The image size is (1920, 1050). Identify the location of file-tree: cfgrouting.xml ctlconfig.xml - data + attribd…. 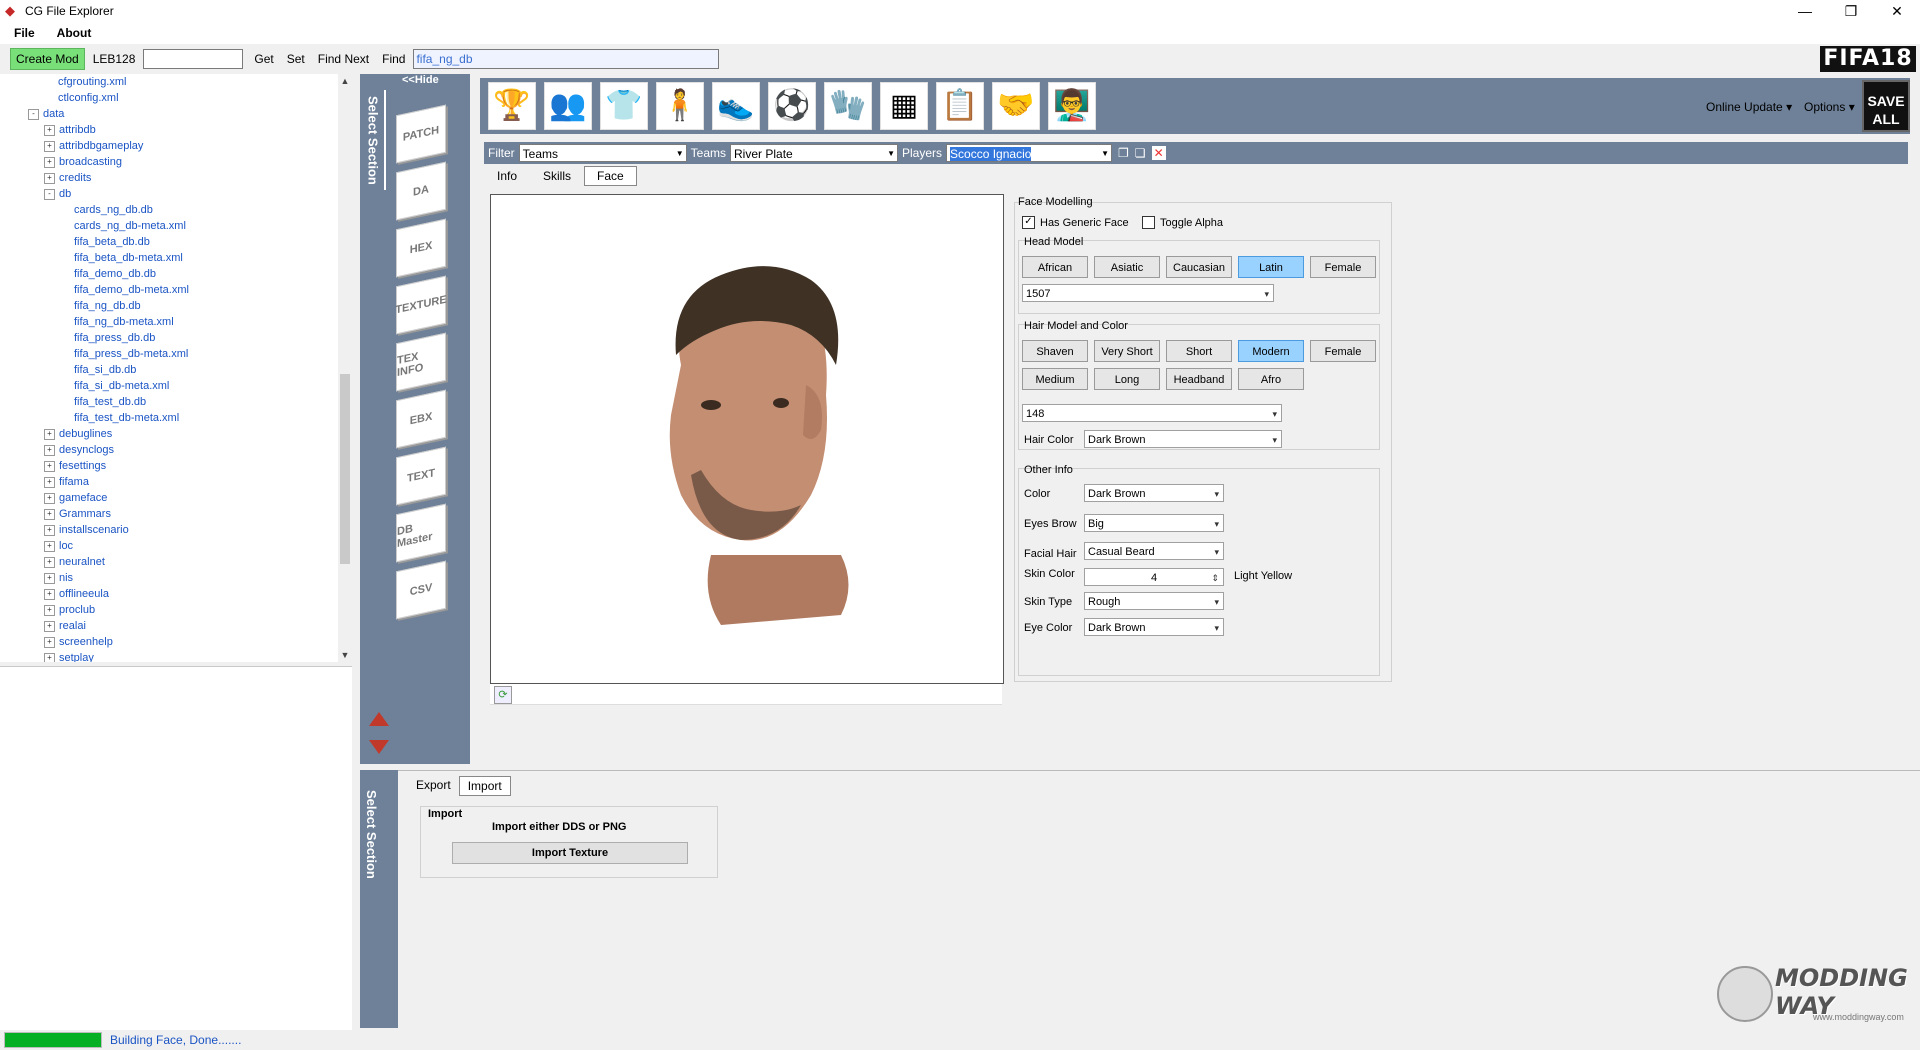
(175, 368).